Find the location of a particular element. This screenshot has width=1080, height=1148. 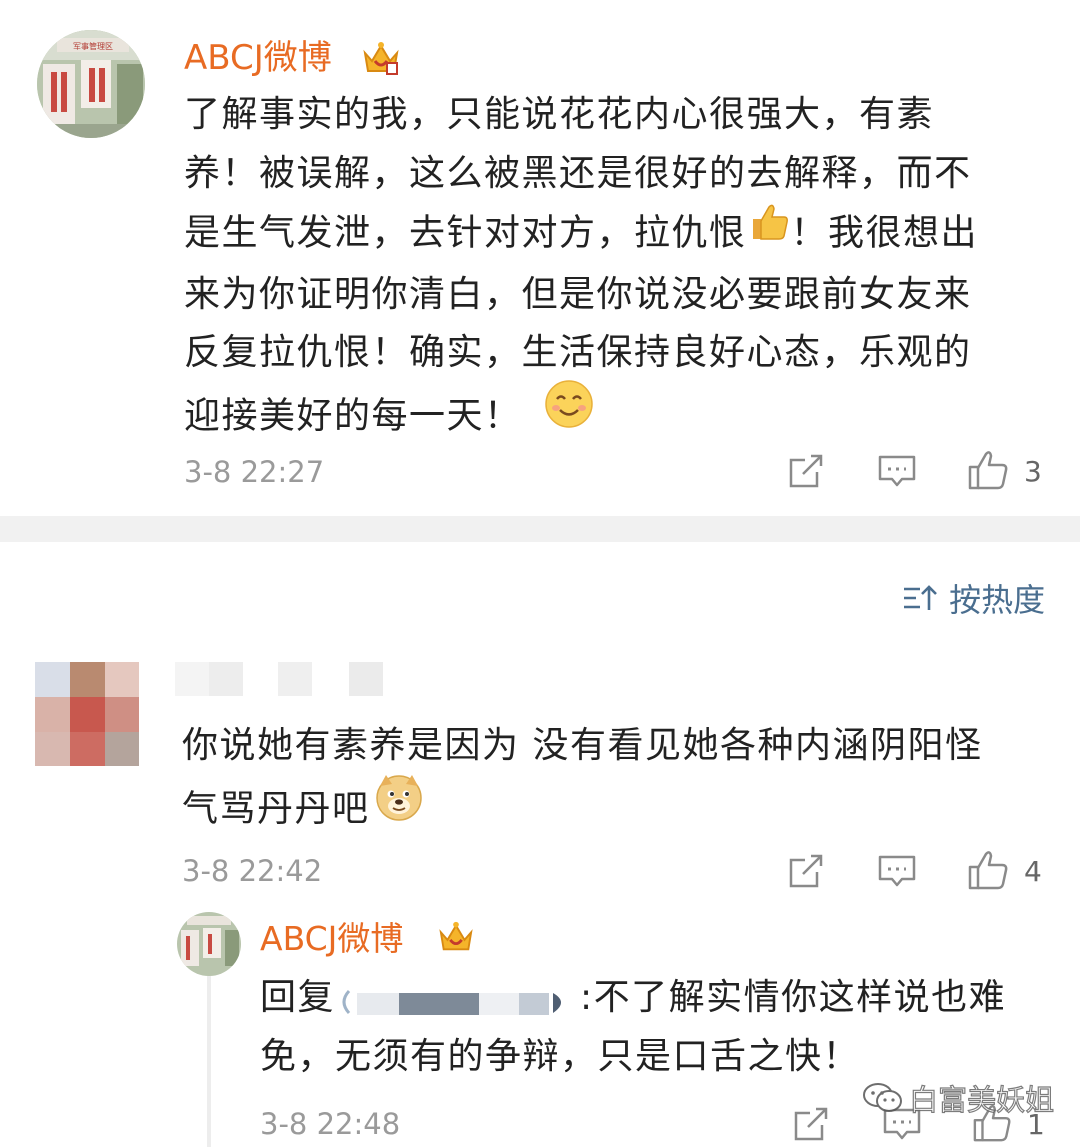

comment-2-like-count: 4 is located at coordinates (1033, 871).